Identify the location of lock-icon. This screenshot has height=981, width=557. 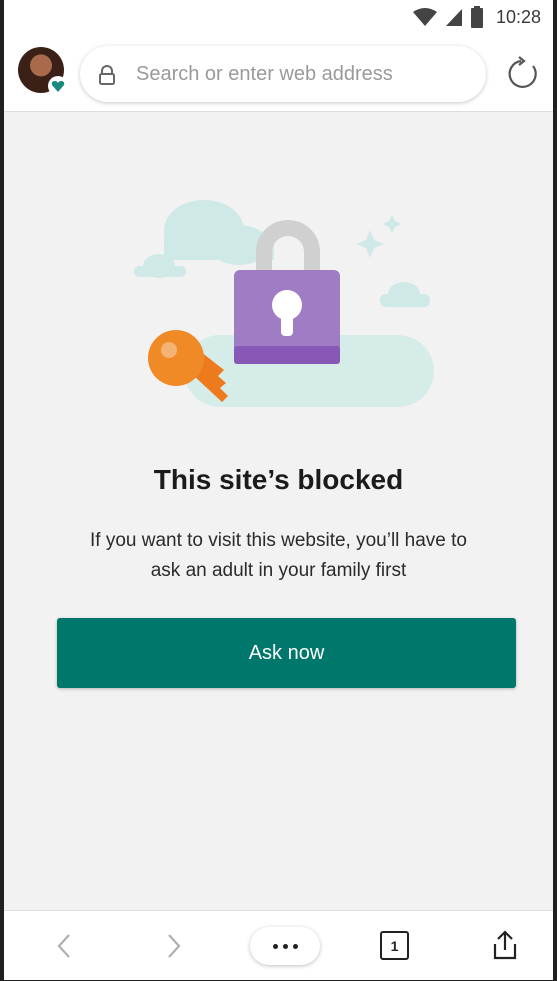
(107, 75).